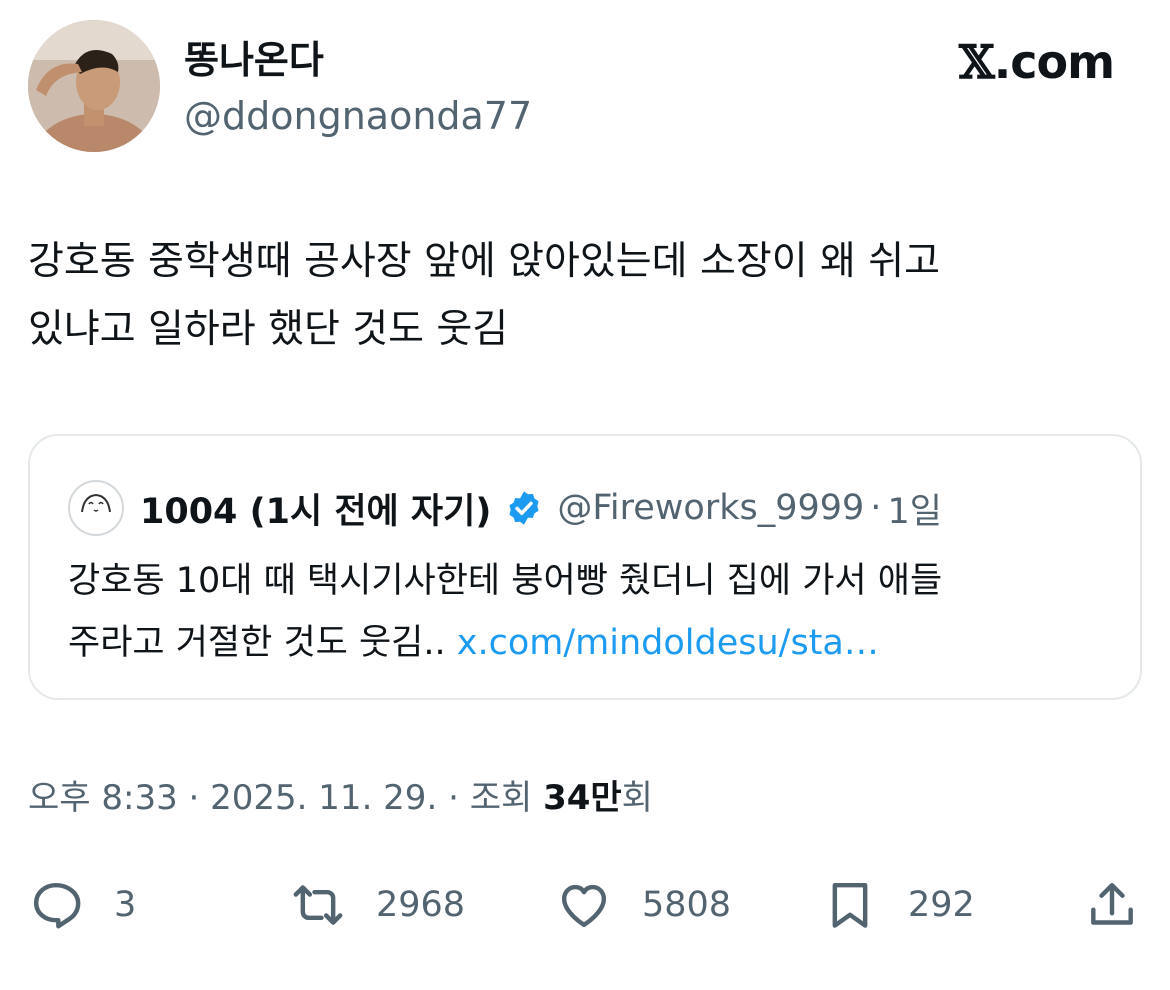 This screenshot has height=990, width=1170. I want to click on author-display-name: 똥나온다, so click(254, 60).